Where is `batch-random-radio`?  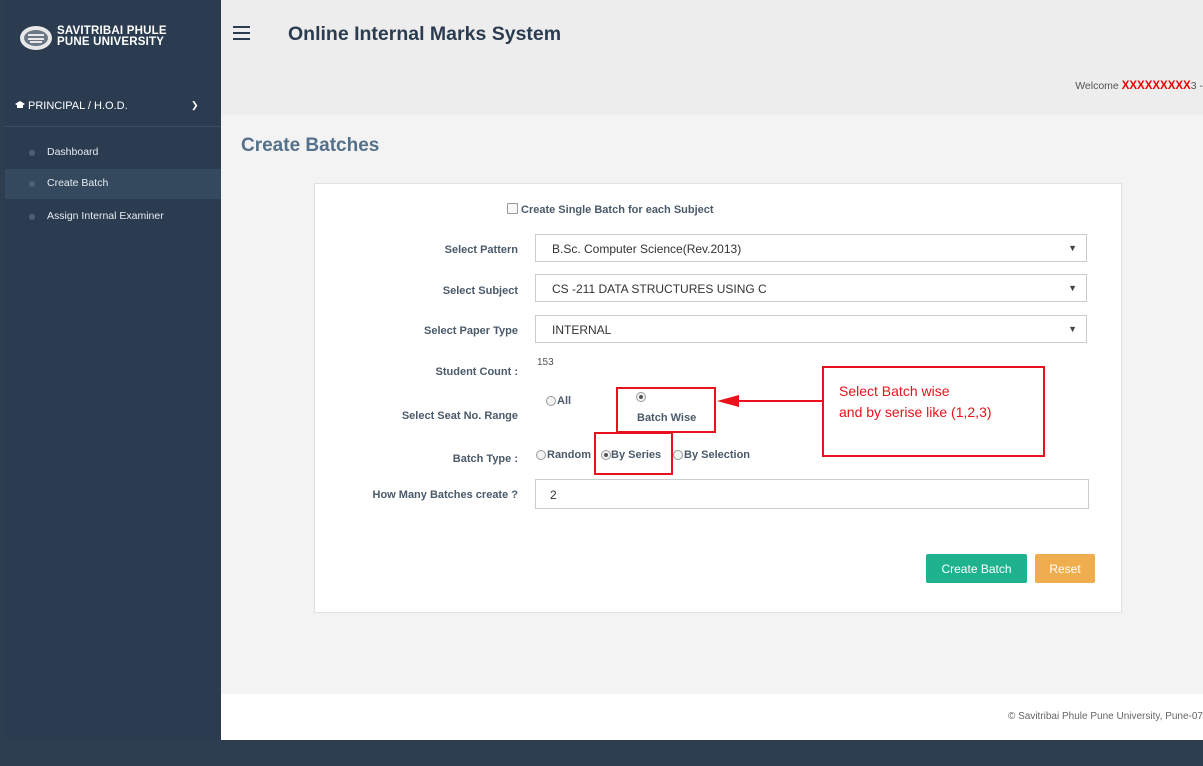
batch-random-radio is located at coordinates (541, 455).